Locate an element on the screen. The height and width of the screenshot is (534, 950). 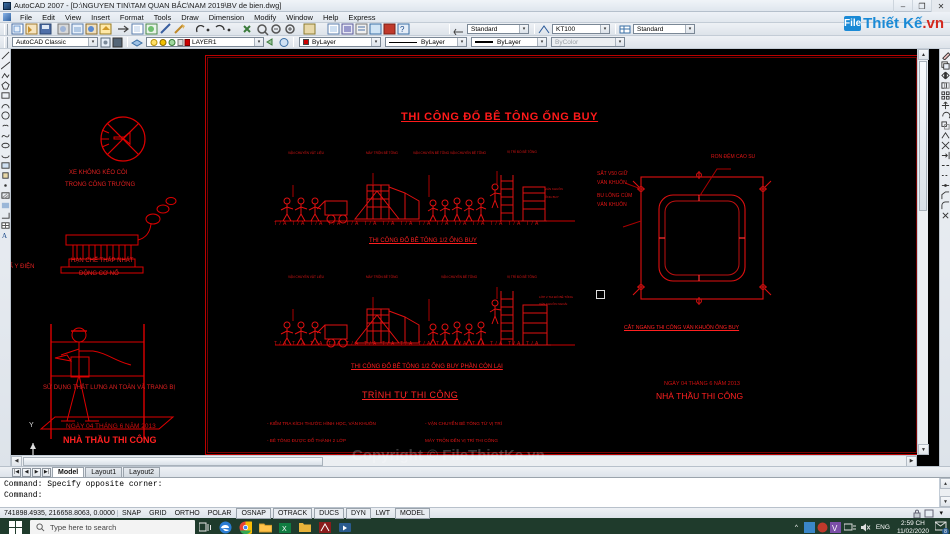
chevron-down-icon-7: ▾ is located at coordinates (461, 42).